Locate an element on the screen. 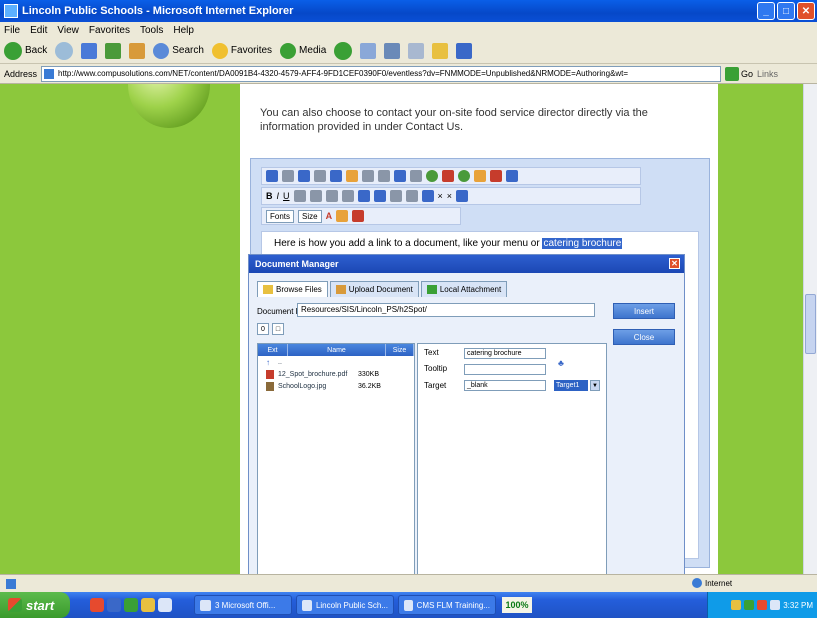 Image resolution: width=817 pixels, height=618 pixels. close-dialog-button: Close is located at coordinates (644, 337).